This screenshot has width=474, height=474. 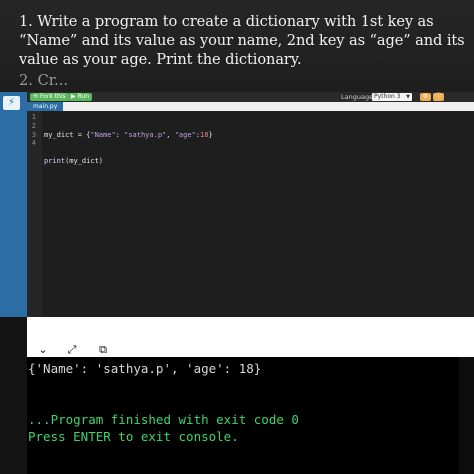 I want to click on left-dark-margin, so click(x=13, y=395).